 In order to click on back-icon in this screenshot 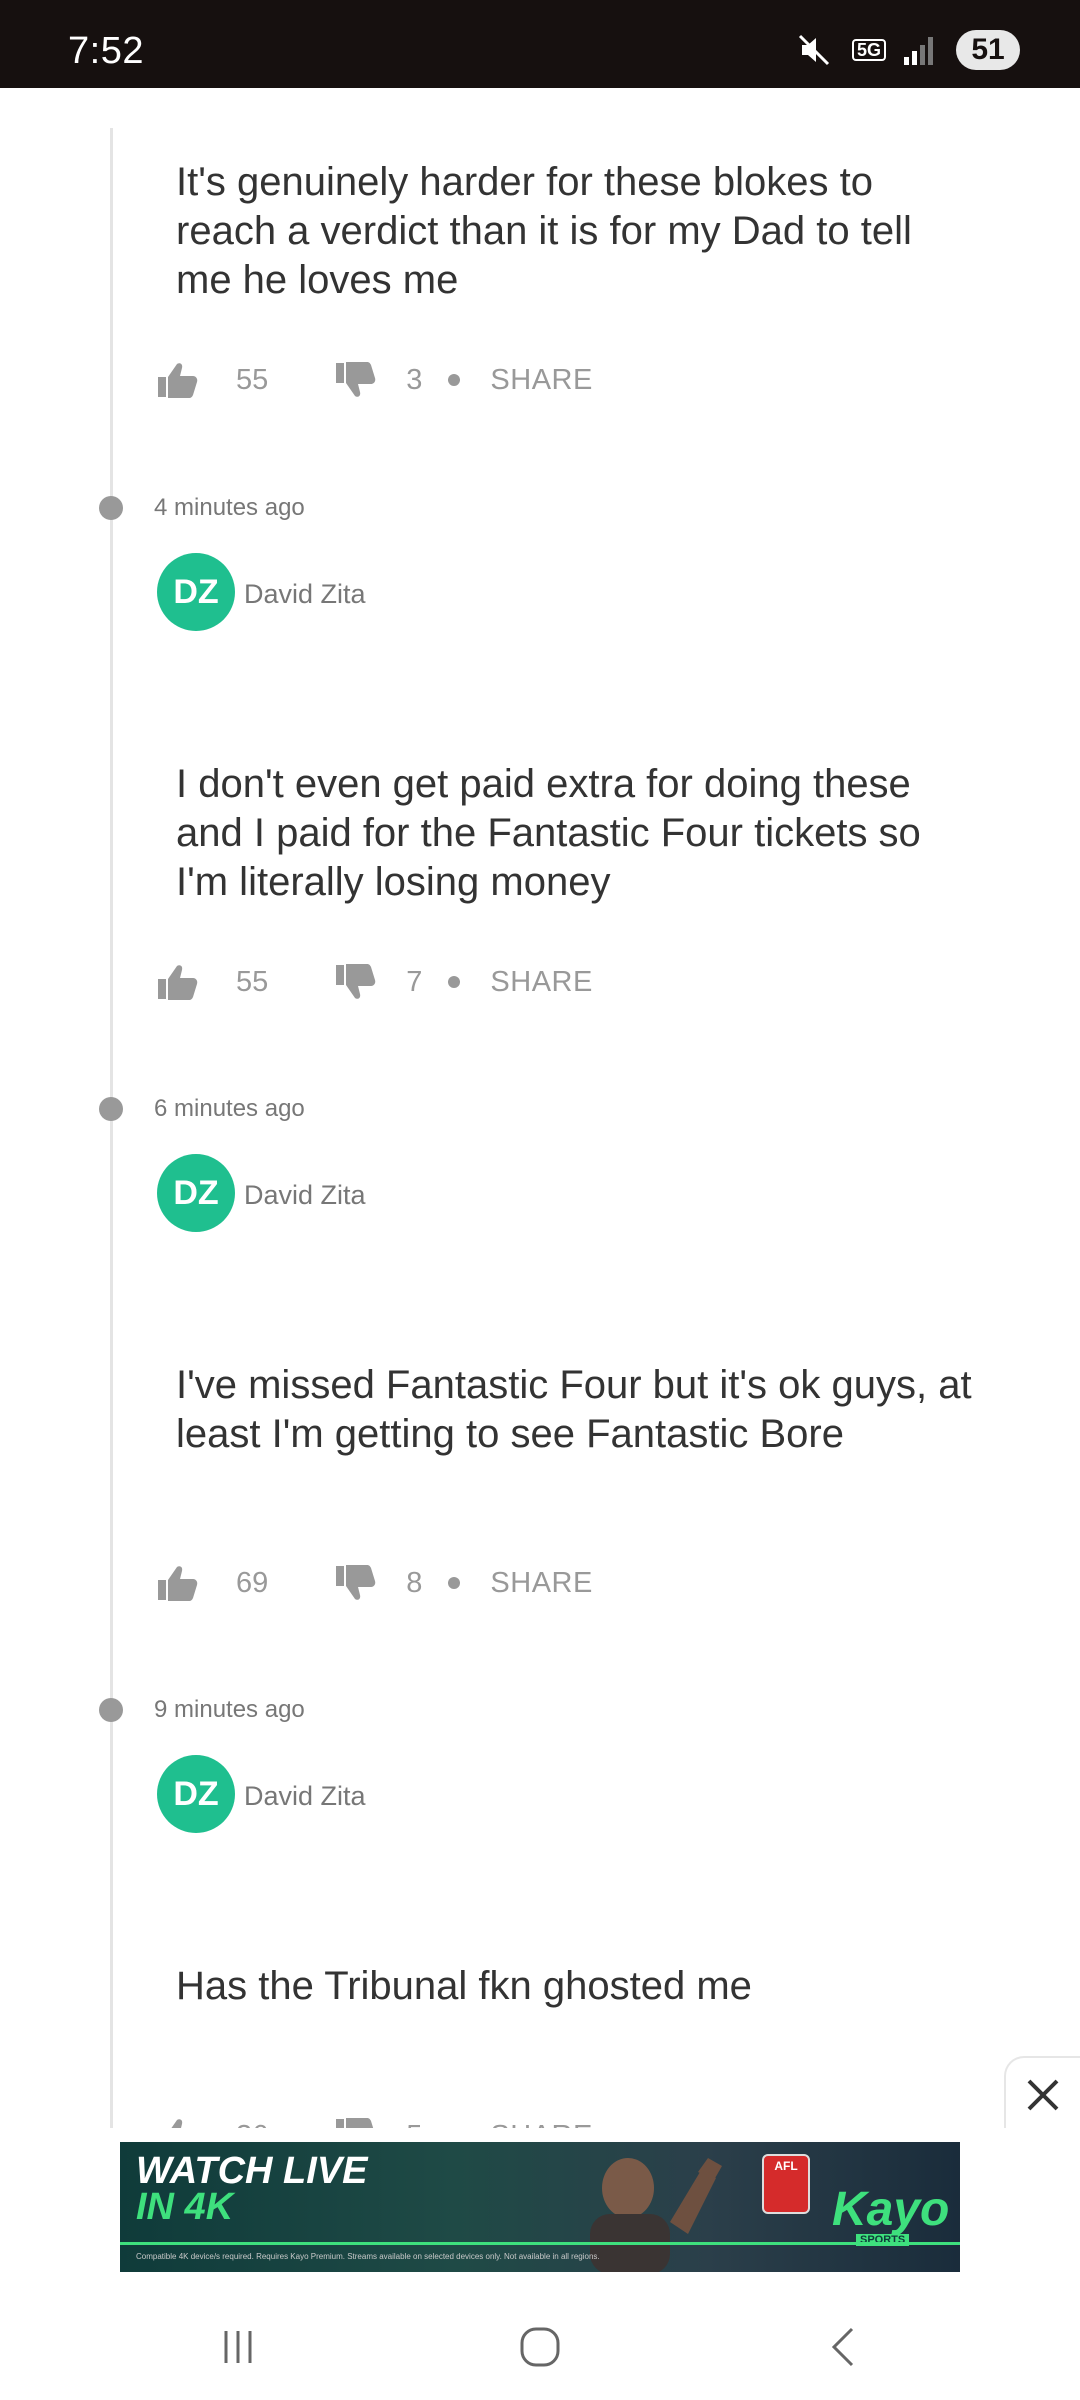, I will do `click(842, 2347)`.